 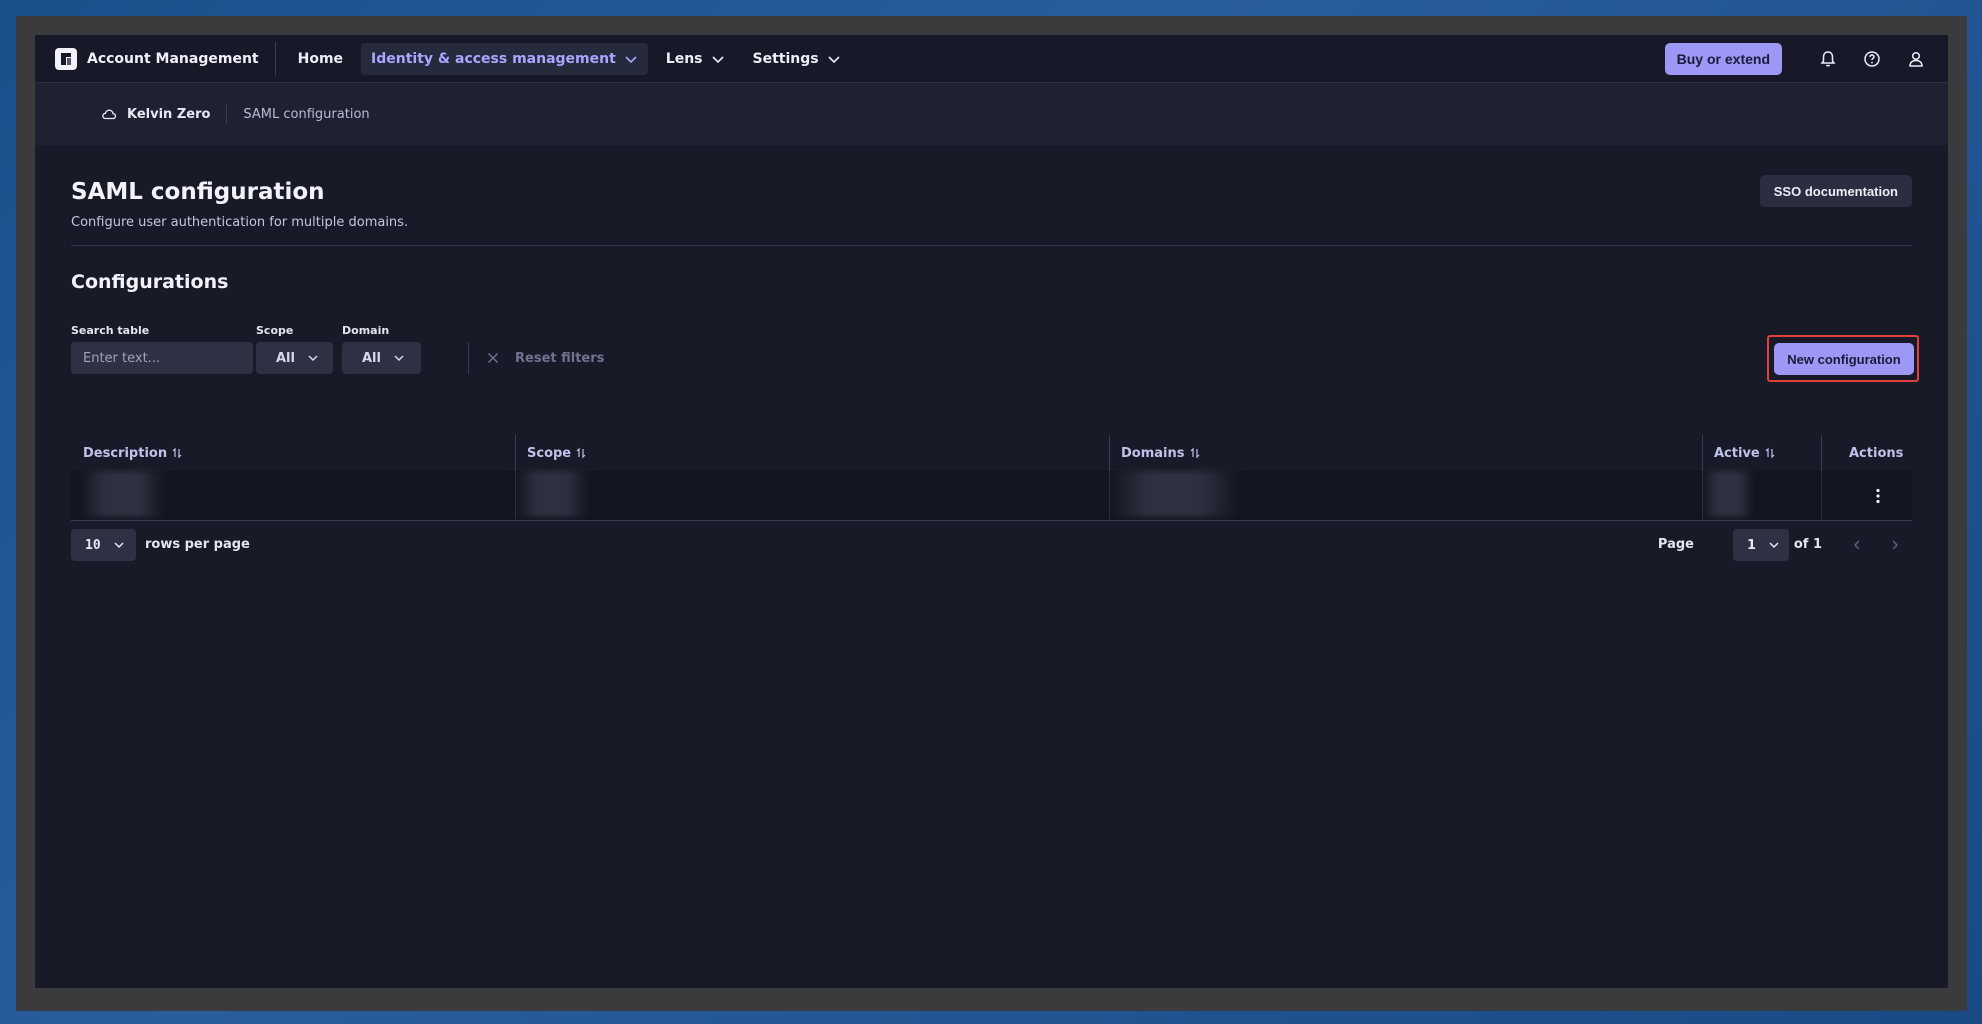 I want to click on page-label: Page, so click(x=1675, y=544).